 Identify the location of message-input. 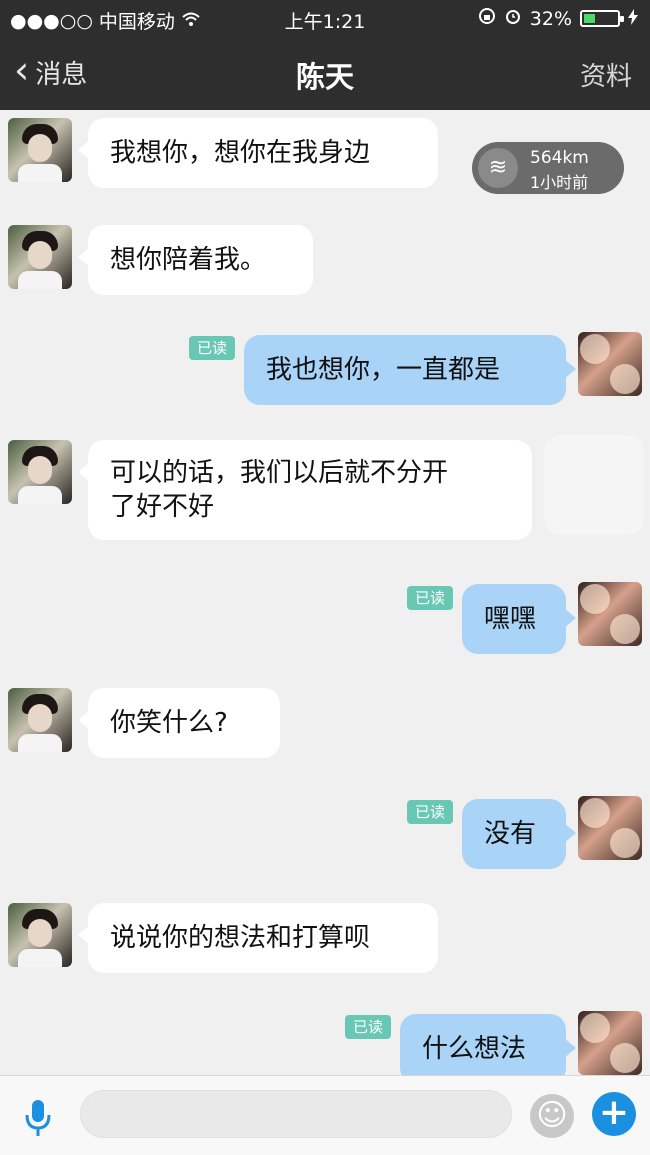
(296, 1114).